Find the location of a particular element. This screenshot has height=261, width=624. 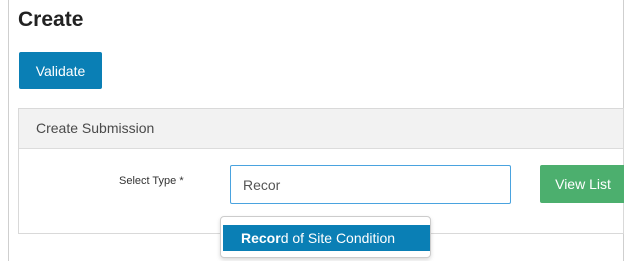

validate-button: Validate is located at coordinates (60, 70).